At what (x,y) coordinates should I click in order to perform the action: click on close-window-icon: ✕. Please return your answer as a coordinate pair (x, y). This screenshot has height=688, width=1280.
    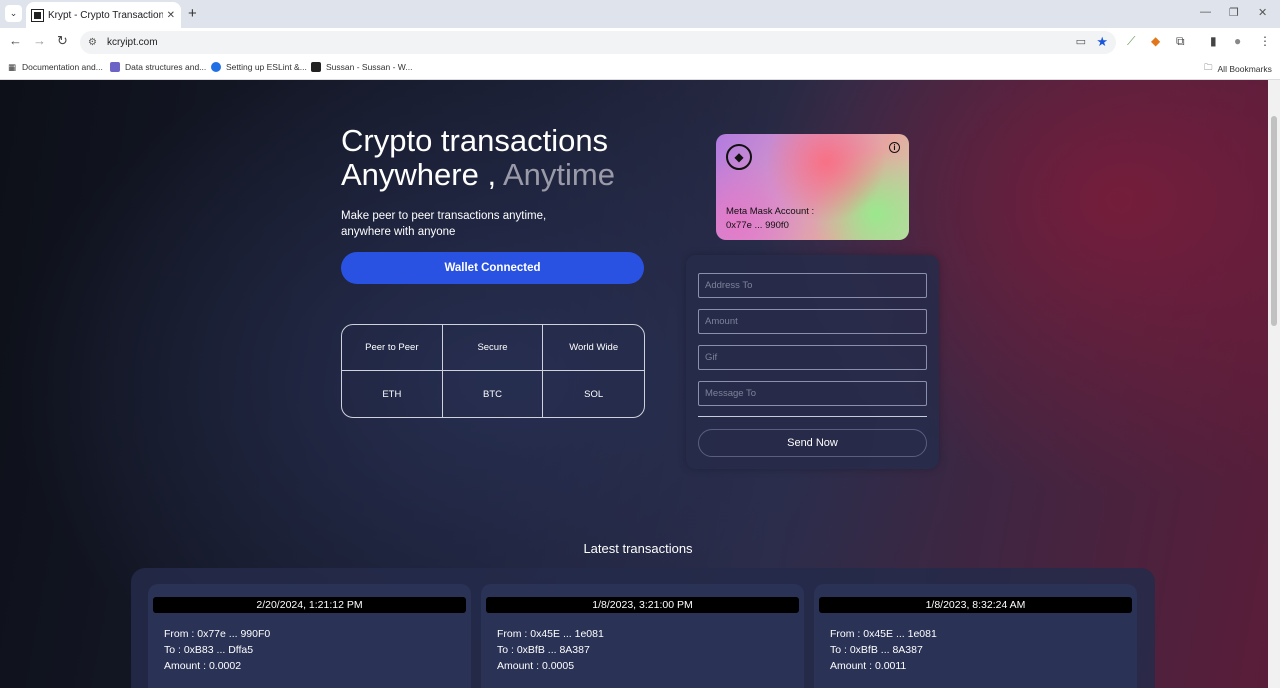
    Looking at the image, I should click on (1262, 12).